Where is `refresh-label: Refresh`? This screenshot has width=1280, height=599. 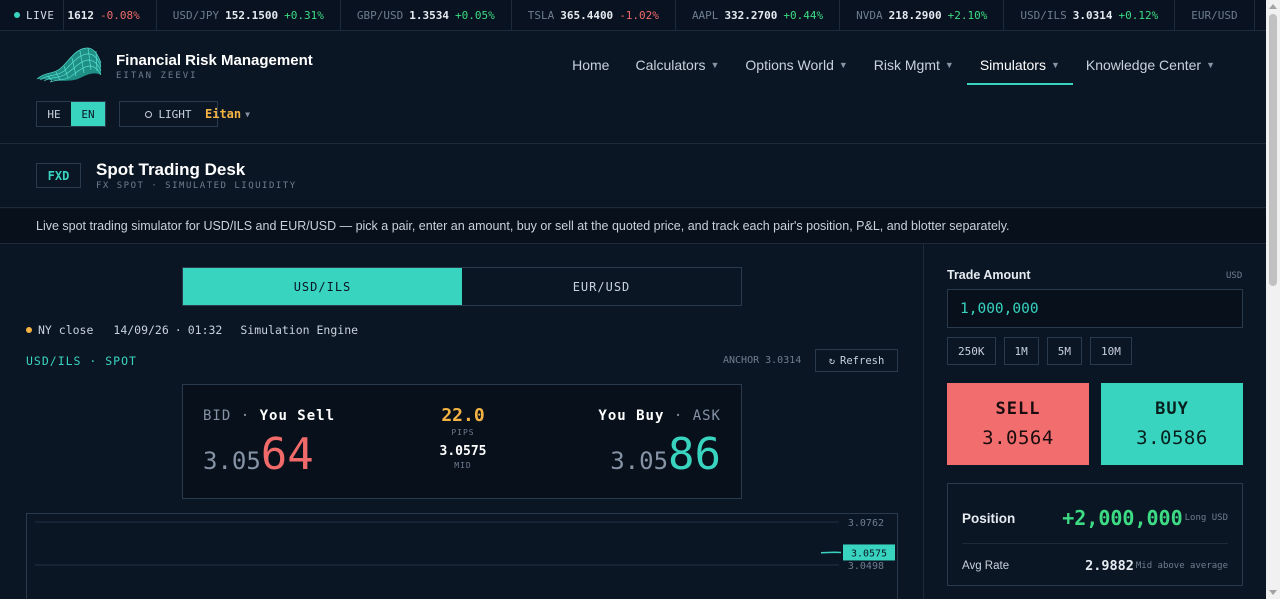
refresh-label: Refresh is located at coordinates (862, 360).